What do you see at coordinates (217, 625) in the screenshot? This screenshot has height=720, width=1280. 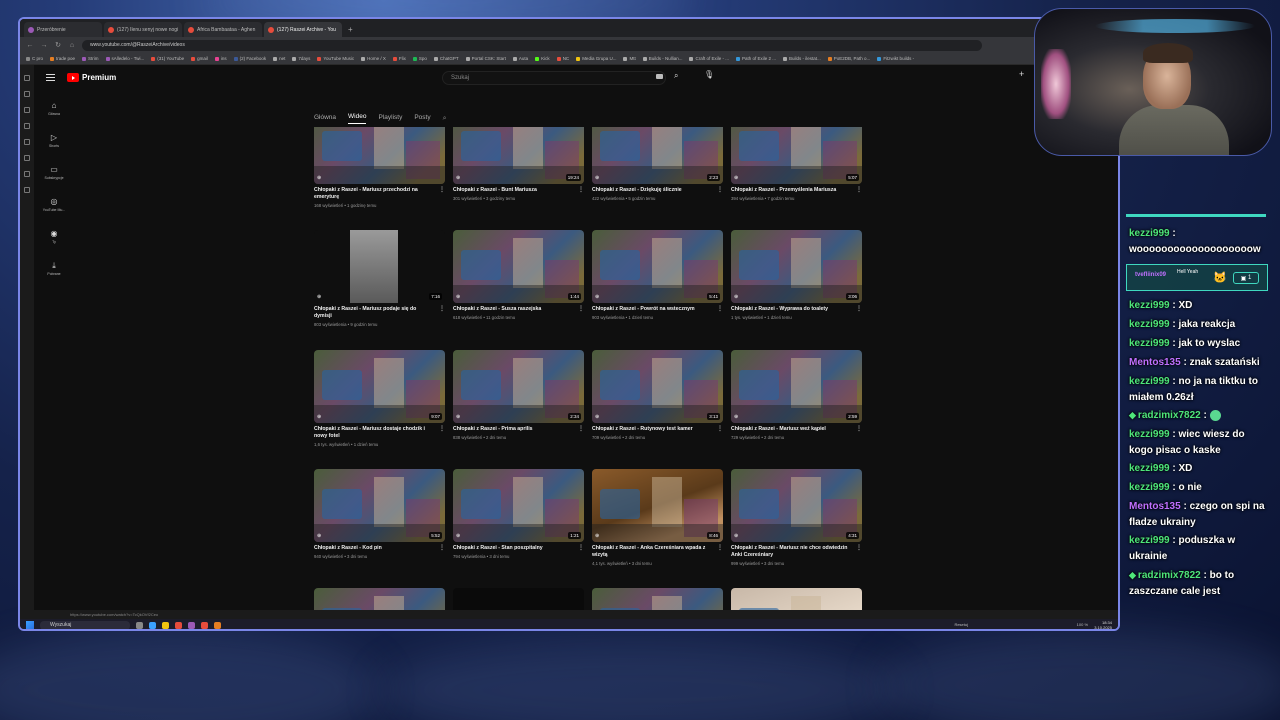 I see `app-icon` at bounding box center [217, 625].